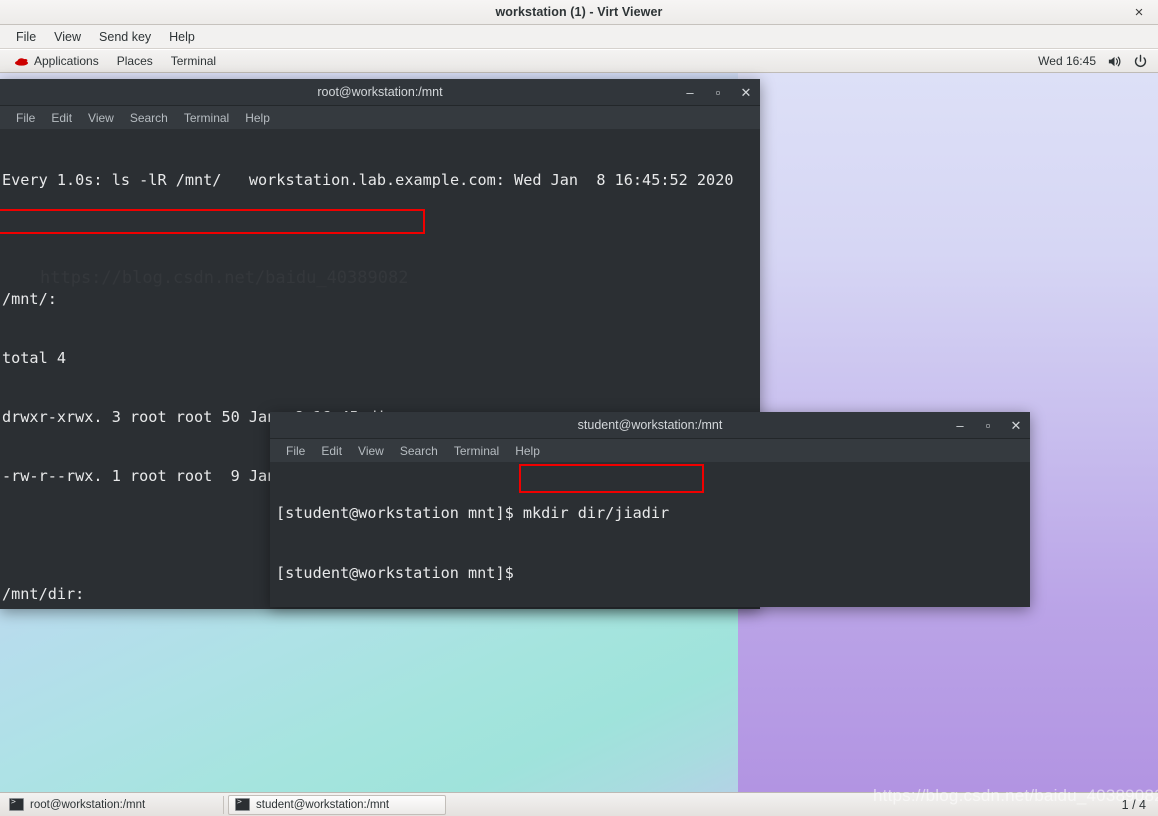 The image size is (1158, 816). What do you see at coordinates (1114, 61) in the screenshot?
I see `volume-icon` at bounding box center [1114, 61].